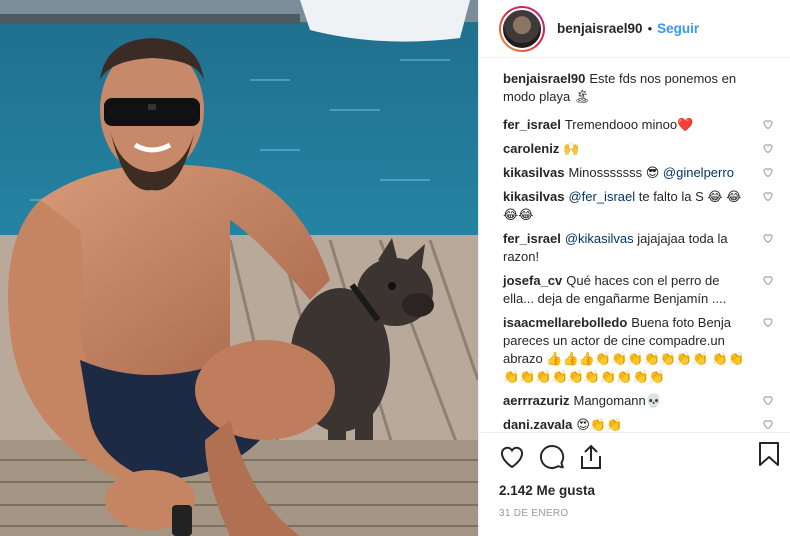 The height and width of the screenshot is (536, 790). What do you see at coordinates (552, 458) in the screenshot?
I see `comment-icon` at bounding box center [552, 458].